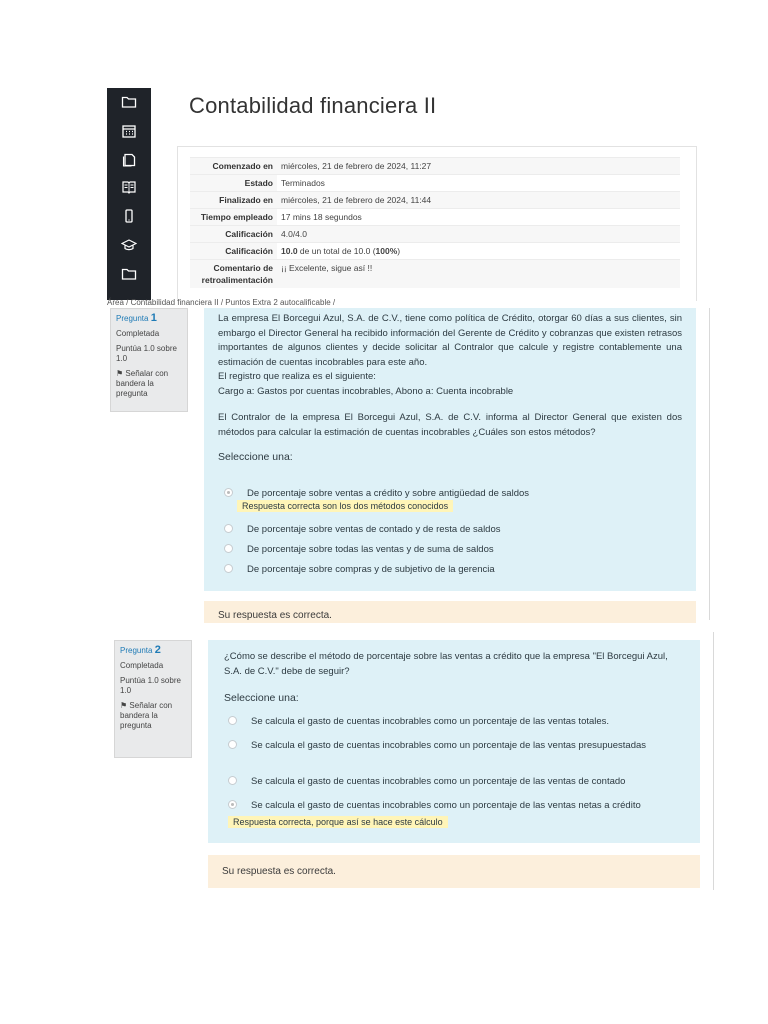  What do you see at coordinates (233, 217) in the screenshot?
I see `summary-key: Tiempo empleado` at bounding box center [233, 217].